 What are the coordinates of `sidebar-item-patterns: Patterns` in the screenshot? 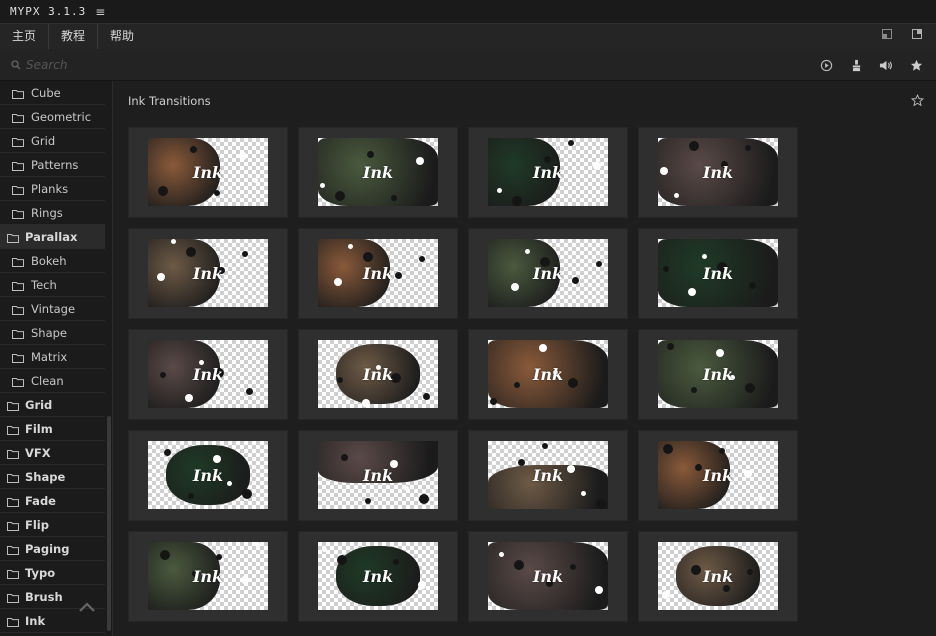 It's located at (52, 165).